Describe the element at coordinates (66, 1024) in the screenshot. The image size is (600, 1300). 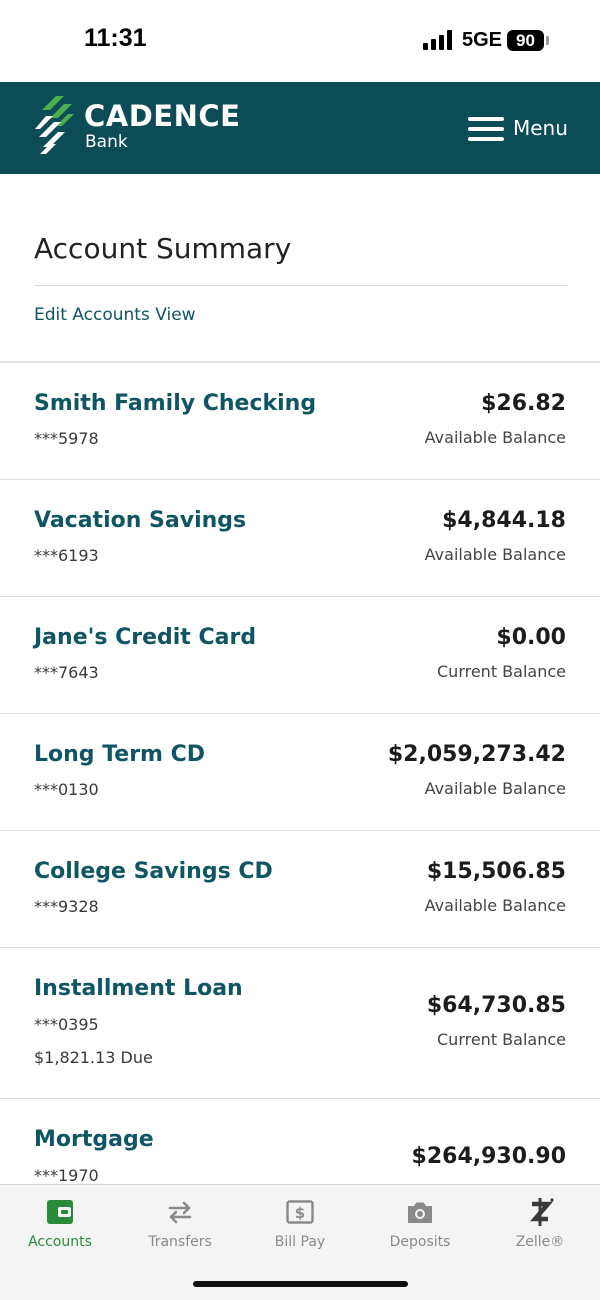
I see `account-number: ***0395` at that location.